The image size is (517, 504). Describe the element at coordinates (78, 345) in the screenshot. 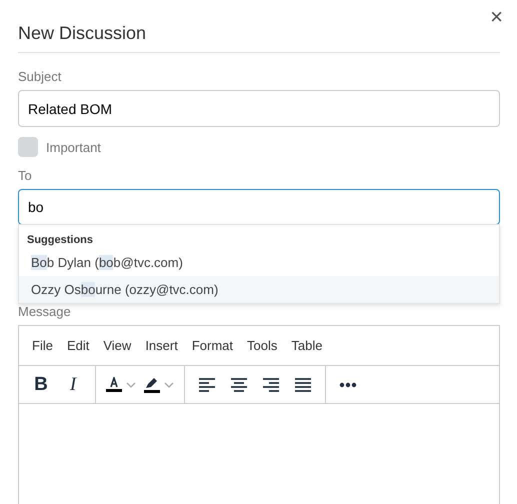

I see `menu-item: Edit` at that location.